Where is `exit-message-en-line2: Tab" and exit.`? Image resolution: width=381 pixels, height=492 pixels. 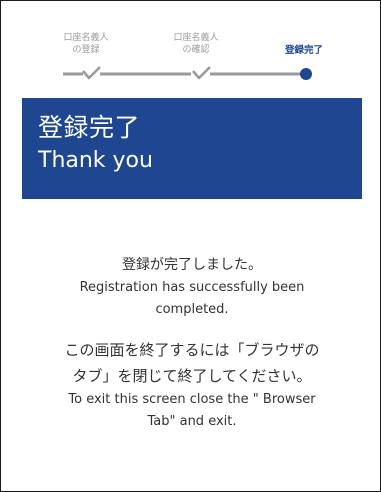
exit-message-en-line2: Tab" and exit. is located at coordinates (192, 421).